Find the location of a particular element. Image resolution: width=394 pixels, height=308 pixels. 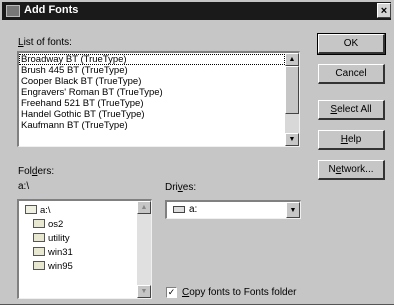

folder-item: os2 is located at coordinates (48, 224).